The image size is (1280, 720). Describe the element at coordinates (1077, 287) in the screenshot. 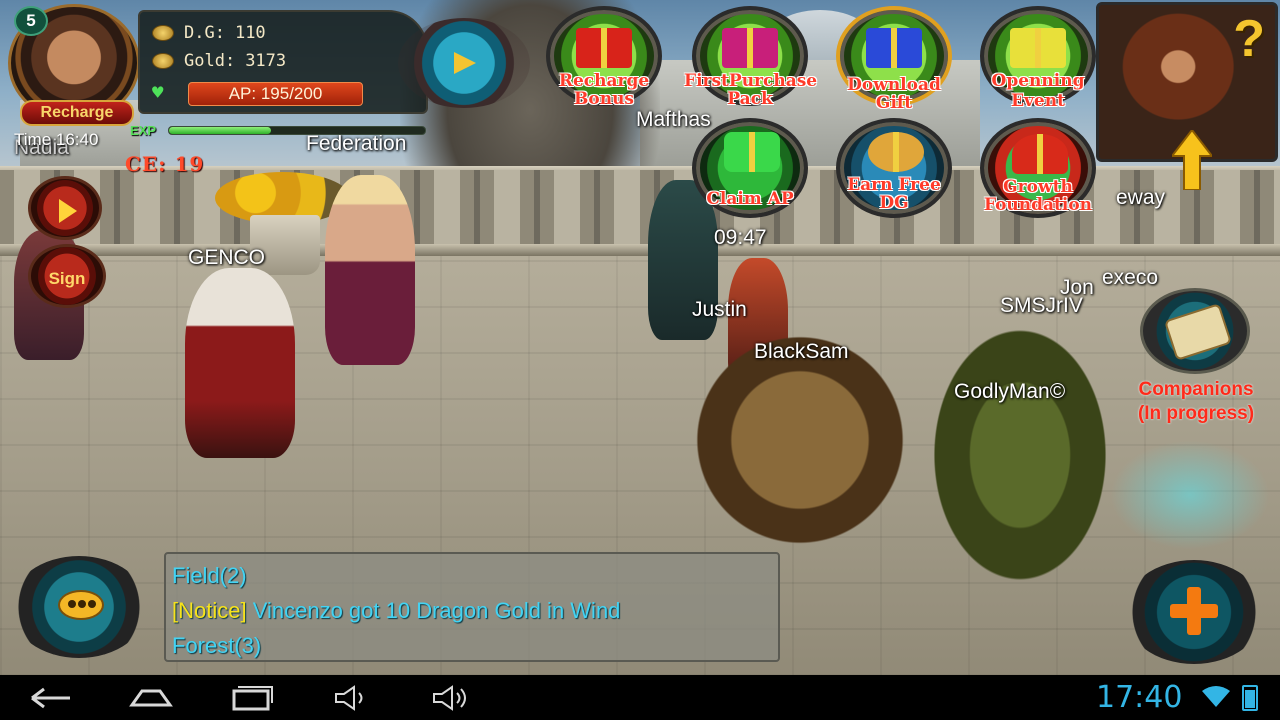

I see `name-jon: Jon` at that location.